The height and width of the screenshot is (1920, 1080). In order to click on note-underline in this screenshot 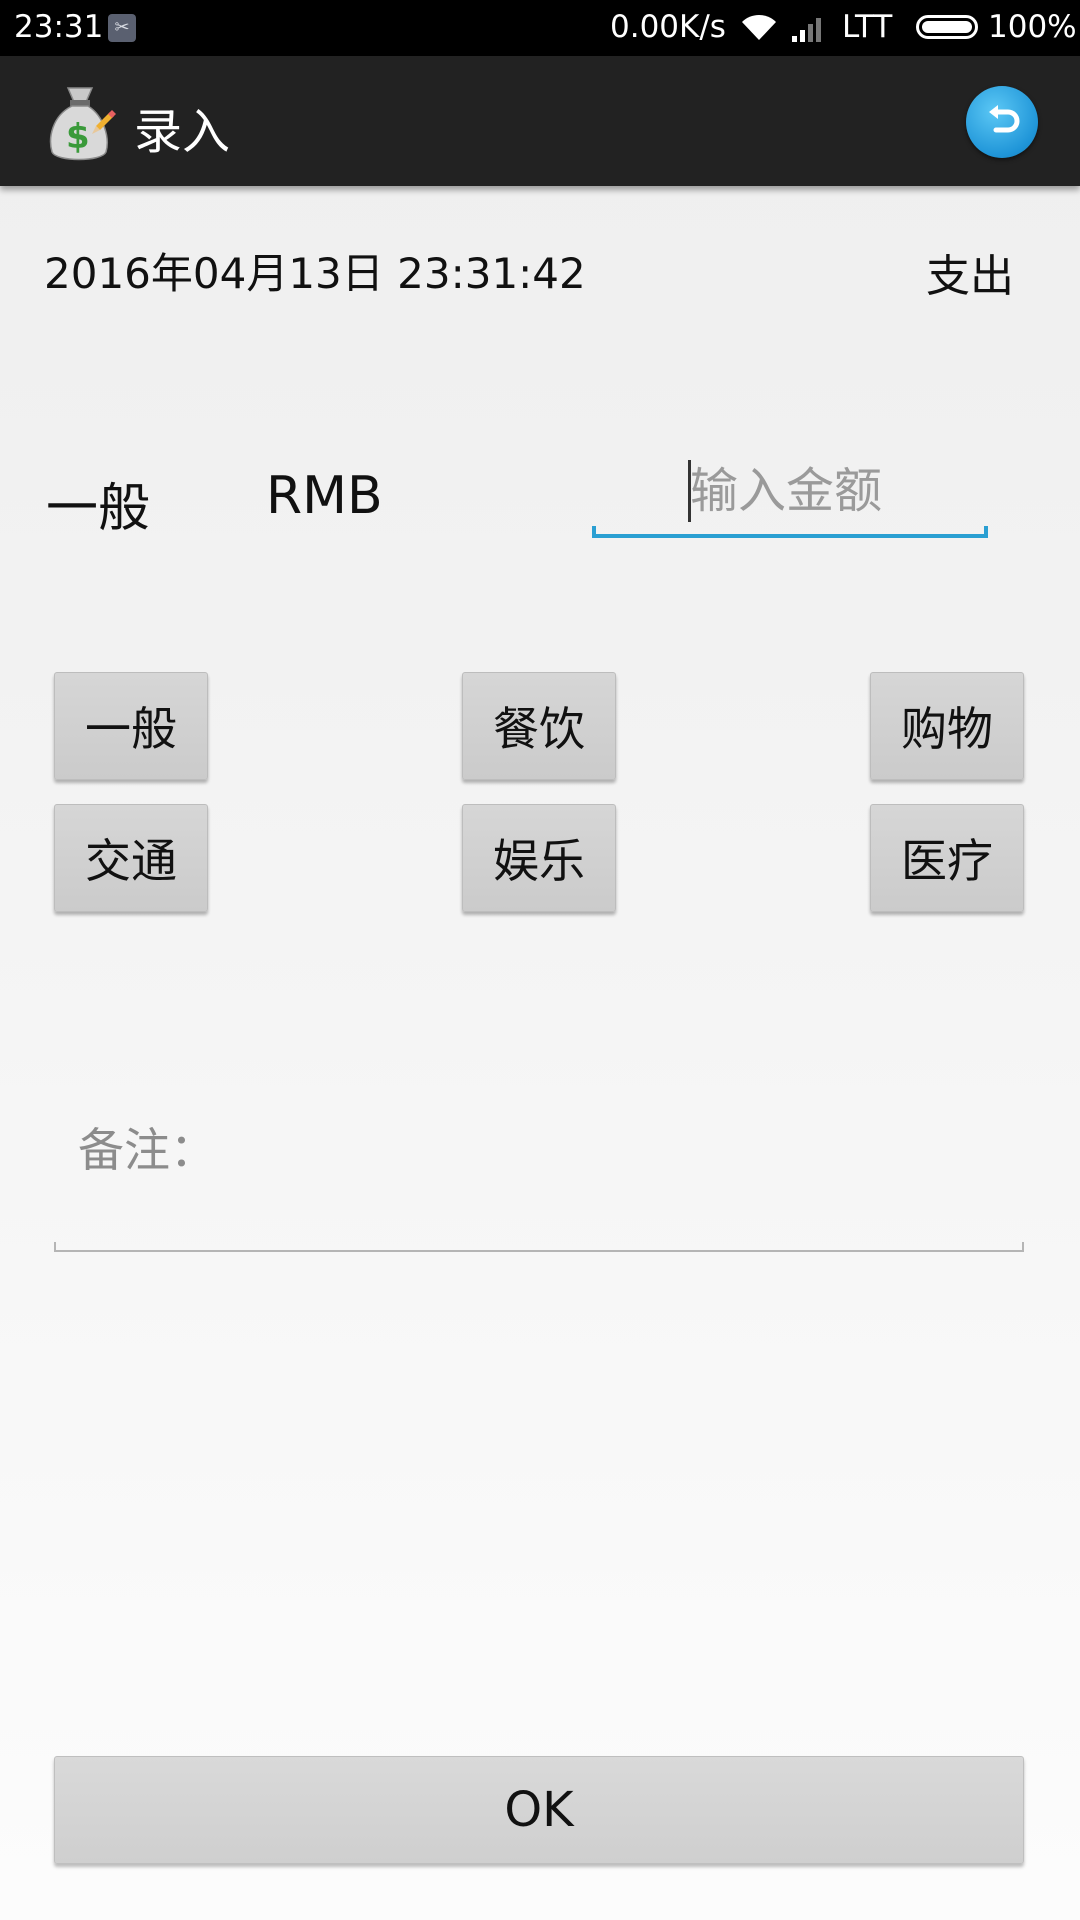, I will do `click(539, 1247)`.